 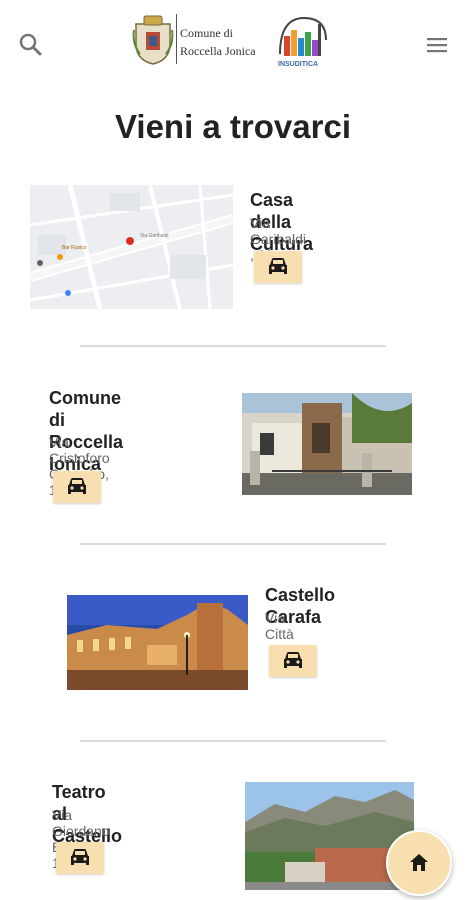 I want to click on hamburger-menu-icon, so click(x=437, y=45).